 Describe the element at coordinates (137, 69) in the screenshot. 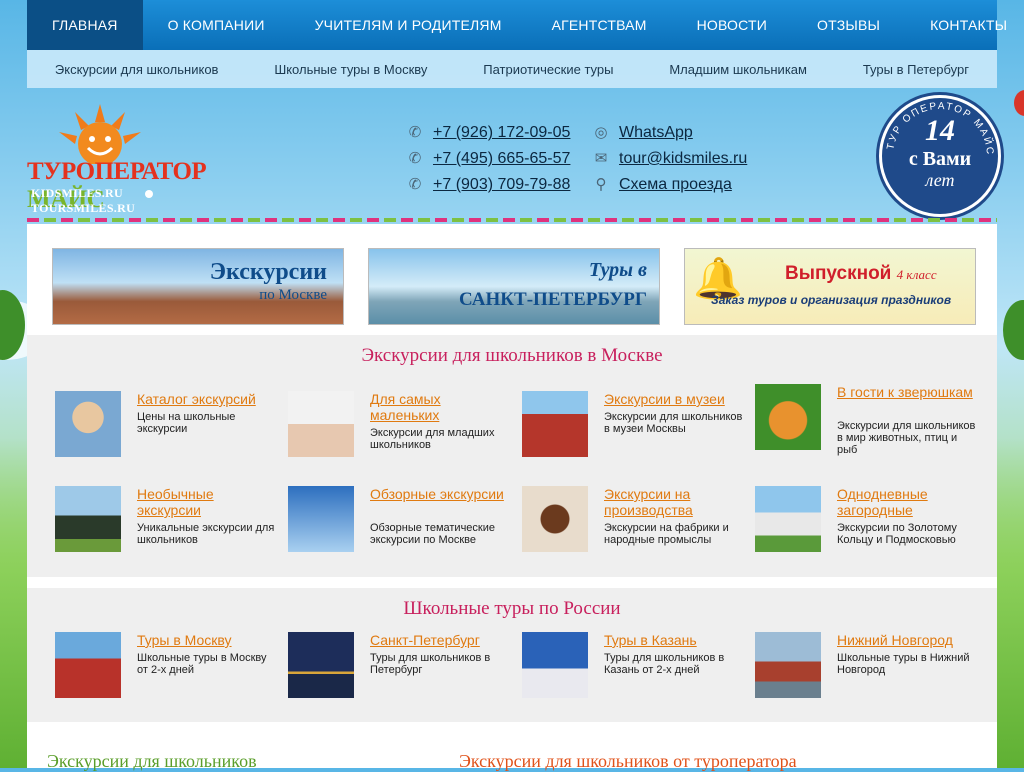

I see `subnav-item-school-excursions: Экскурсии для школьников` at that location.